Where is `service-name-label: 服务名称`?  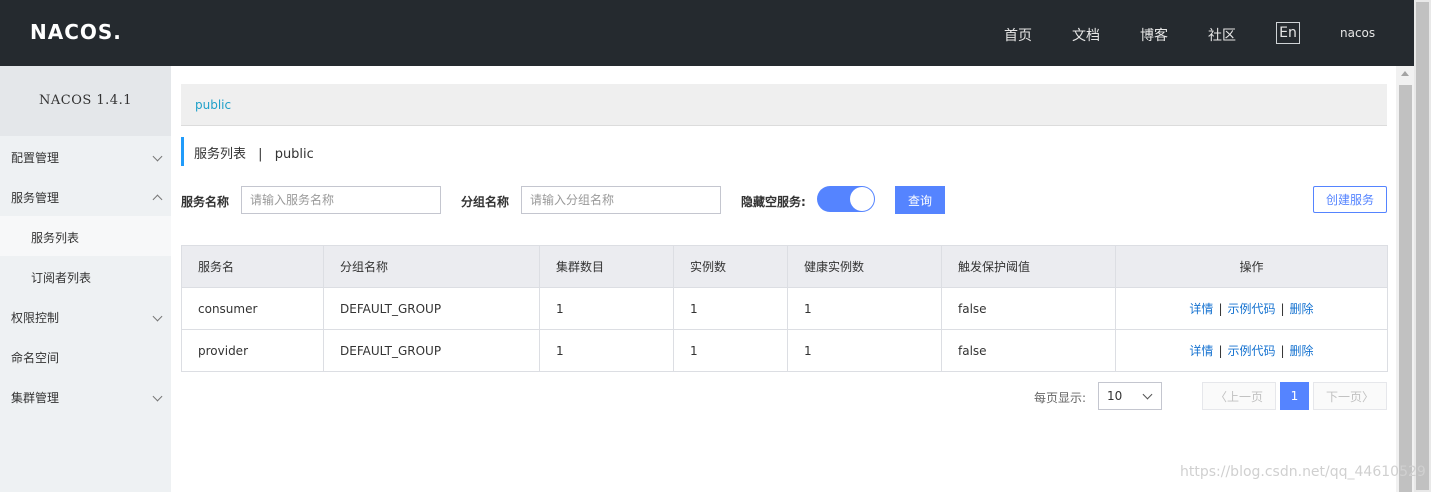 service-name-label: 服务名称 is located at coordinates (205, 202).